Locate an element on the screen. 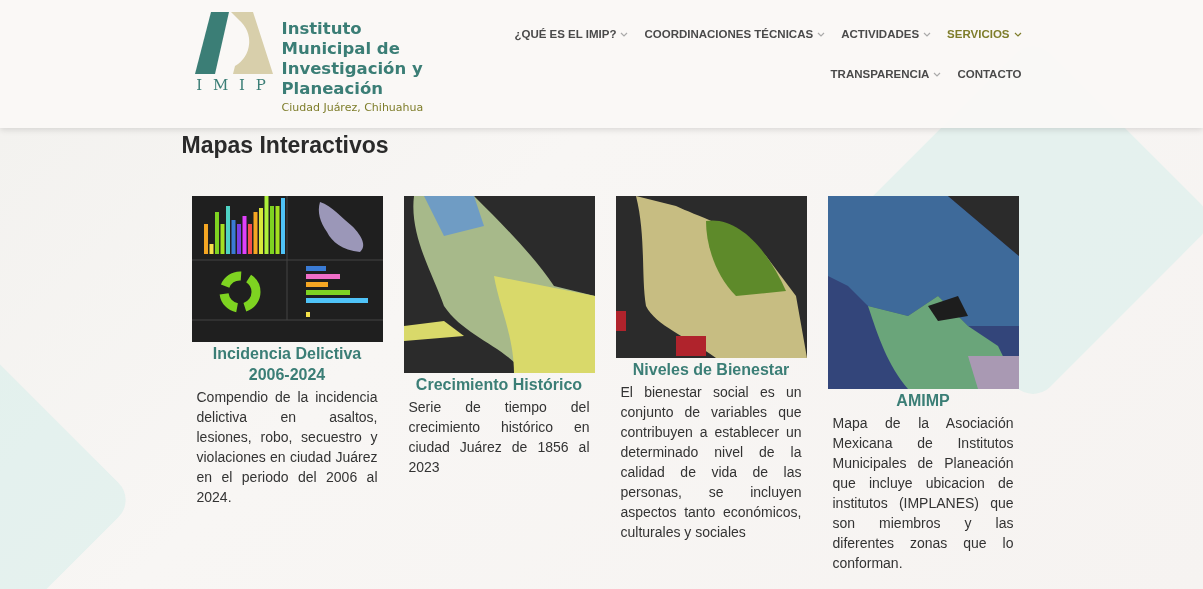 The height and width of the screenshot is (589, 1203). nav-link: SERVICIOS is located at coordinates (984, 34).